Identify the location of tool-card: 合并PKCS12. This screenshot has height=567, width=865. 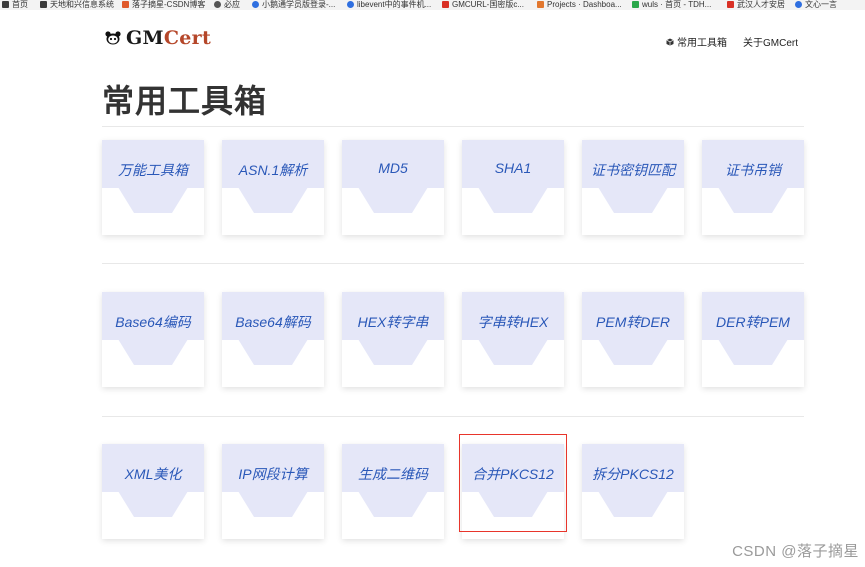
(513, 491).